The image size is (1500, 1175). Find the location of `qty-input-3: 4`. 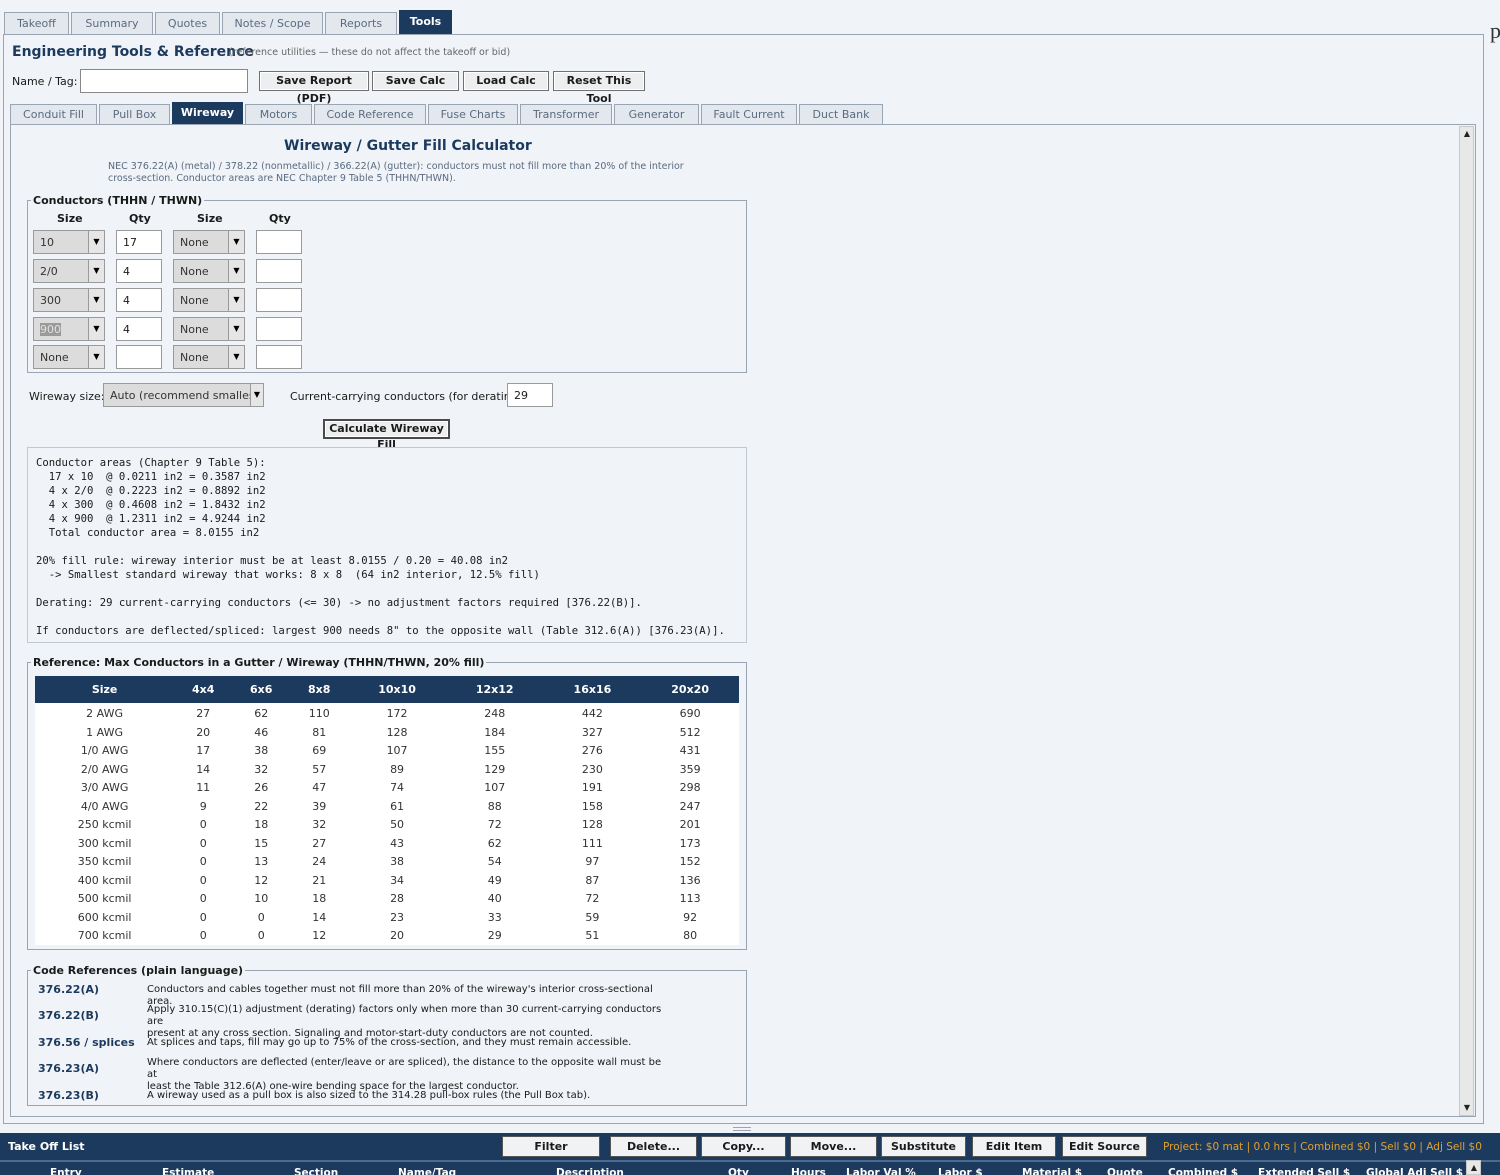

qty-input-3: 4 is located at coordinates (139, 300).